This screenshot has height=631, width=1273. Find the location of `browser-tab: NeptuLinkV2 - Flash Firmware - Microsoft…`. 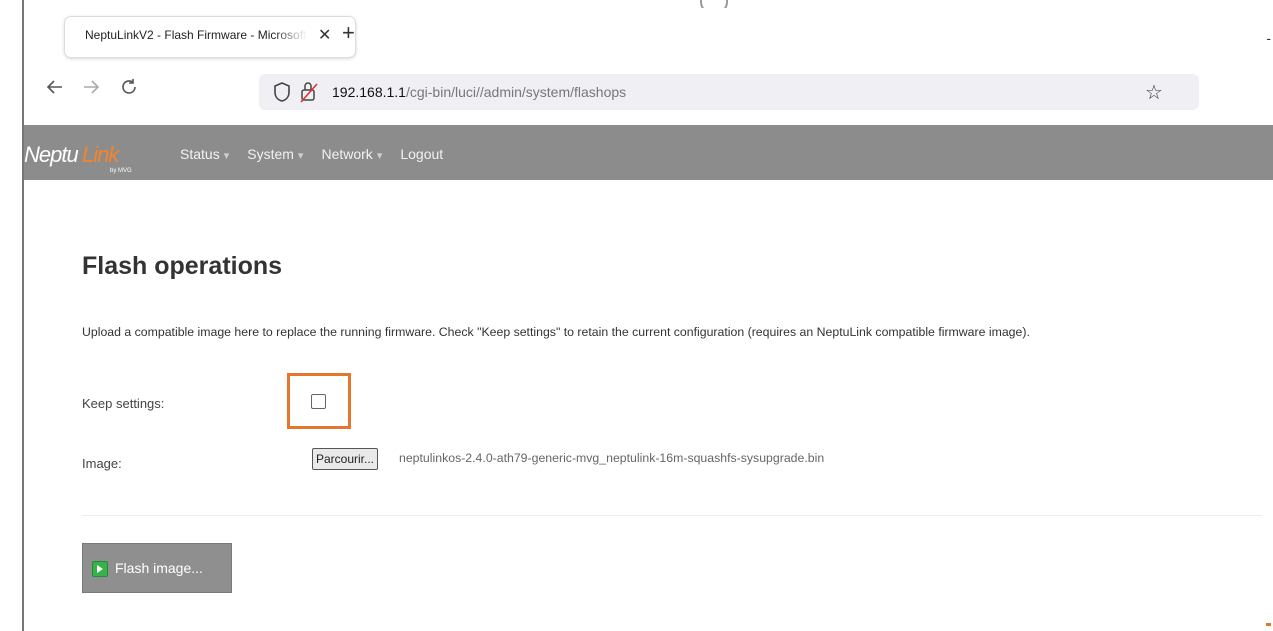

browser-tab: NeptuLinkV2 - Flash Firmware - Microsoft… is located at coordinates (210, 37).